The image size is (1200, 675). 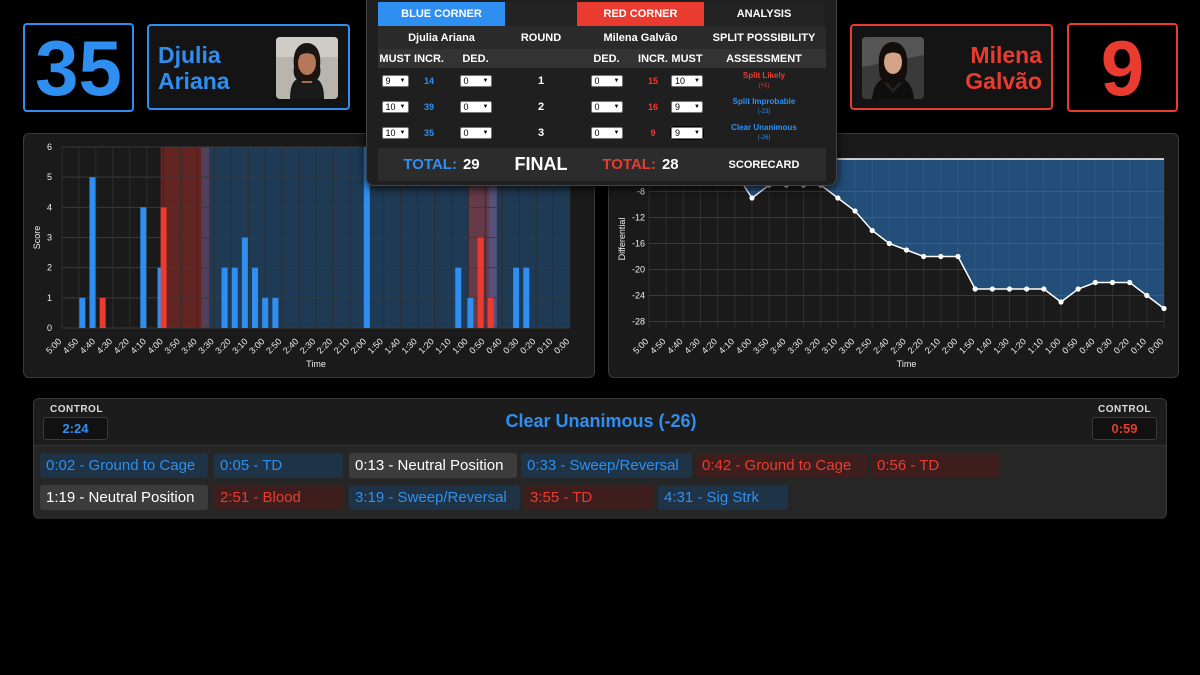 I want to click on blue-incr-value: 39, so click(x=428, y=107).